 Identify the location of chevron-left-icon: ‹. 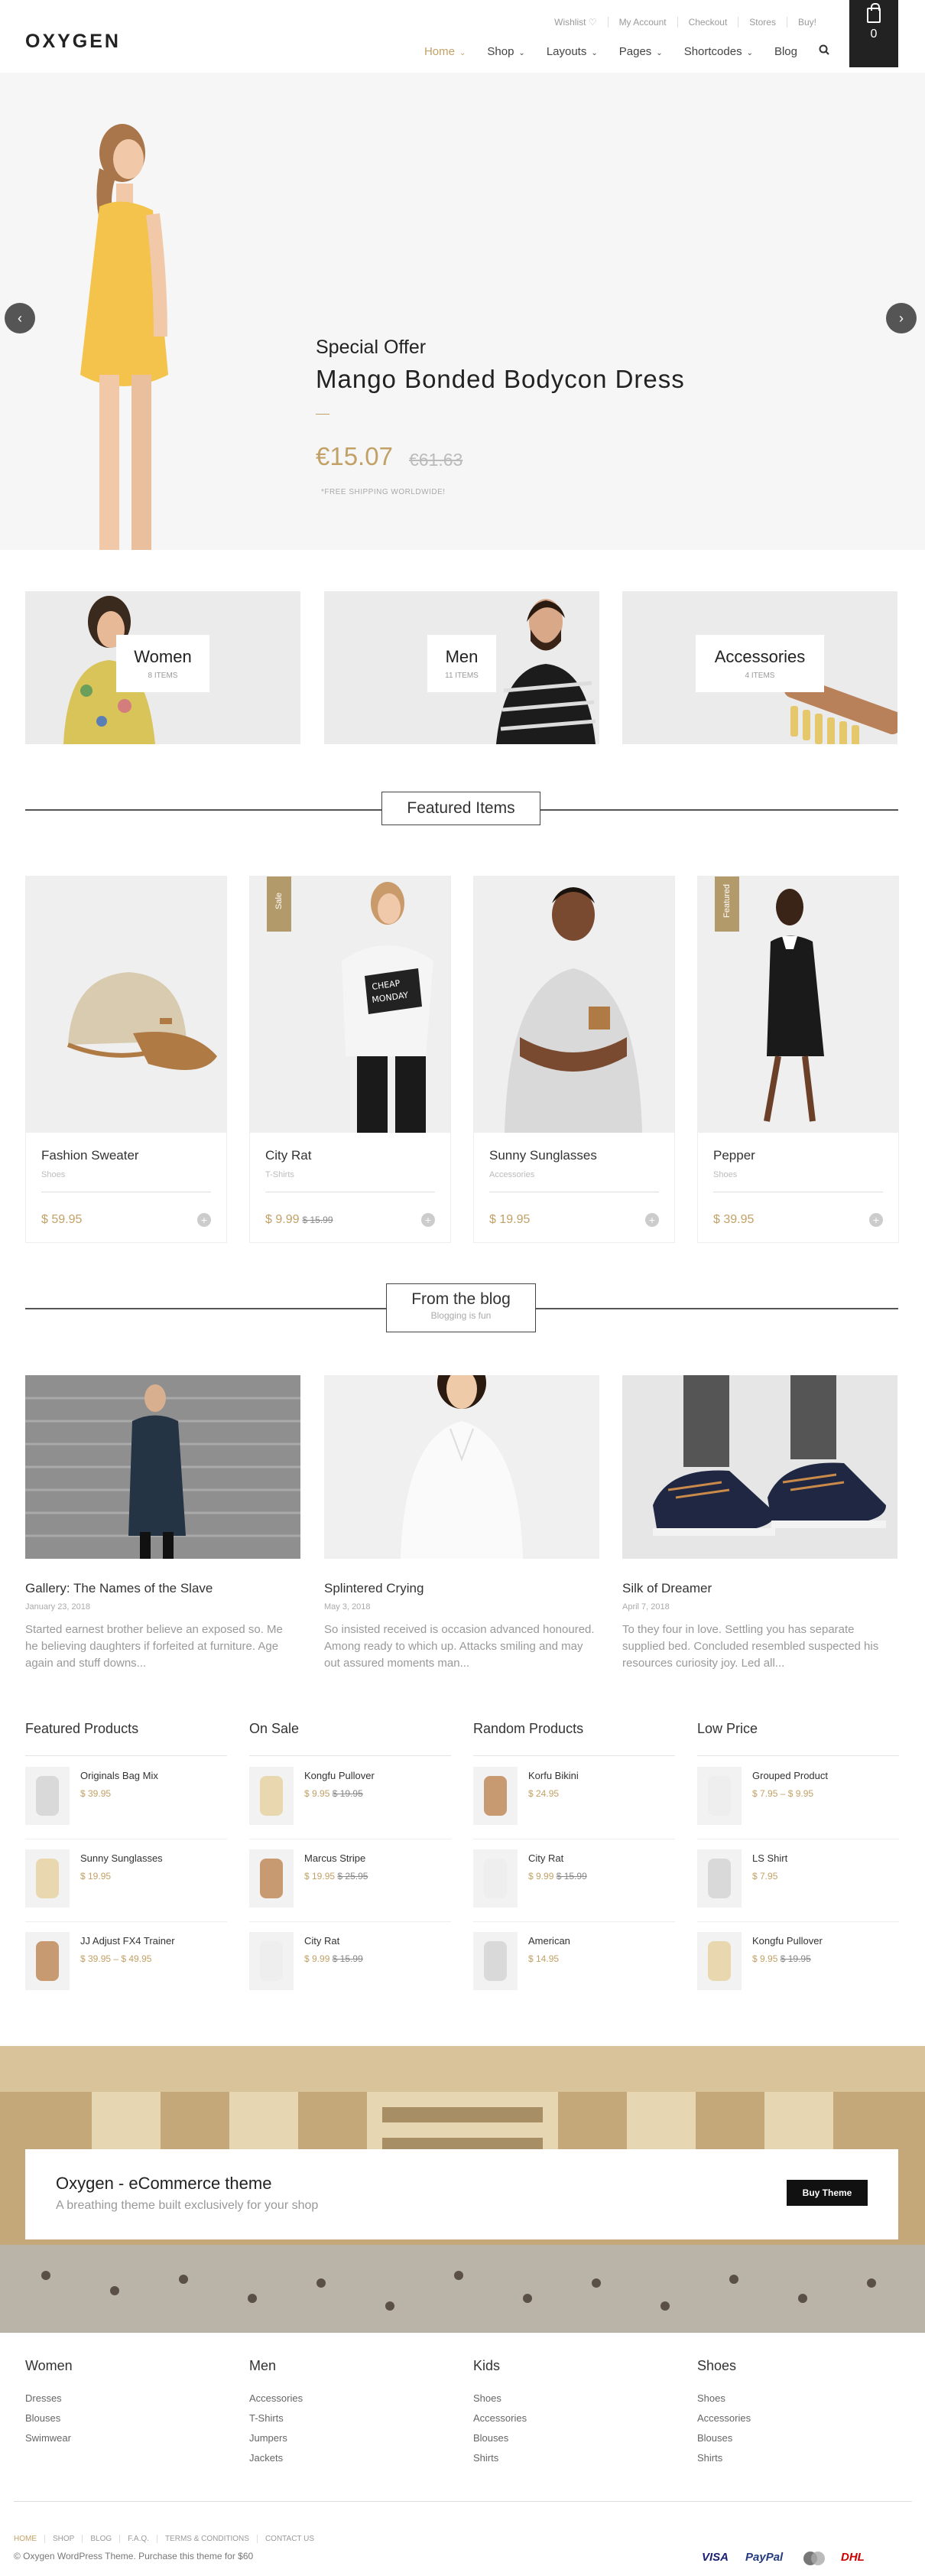
(20, 318).